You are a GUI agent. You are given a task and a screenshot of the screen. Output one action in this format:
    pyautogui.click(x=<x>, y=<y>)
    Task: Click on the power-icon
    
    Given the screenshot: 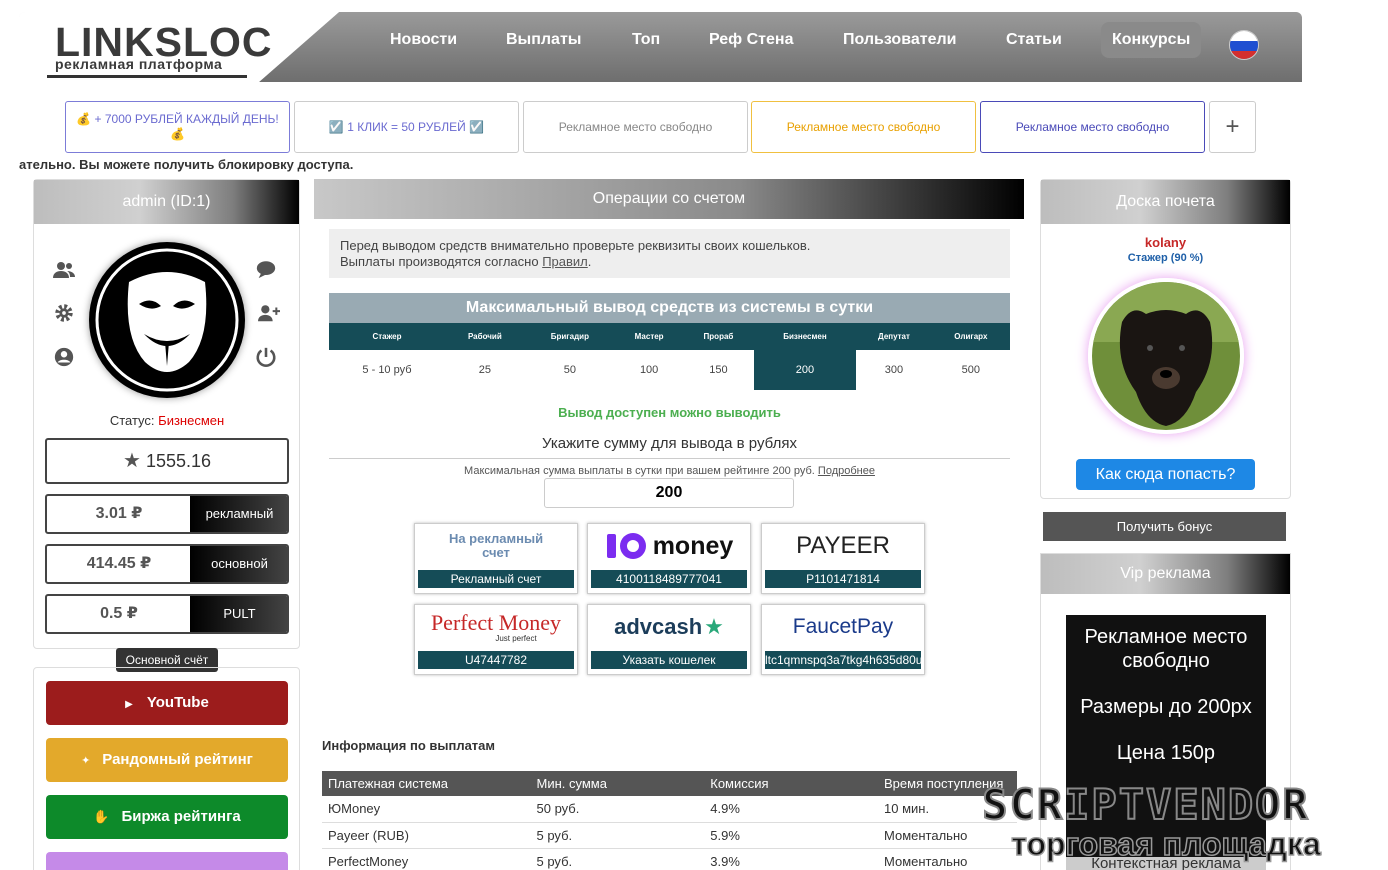 What is the action you would take?
    pyautogui.click(x=266, y=358)
    